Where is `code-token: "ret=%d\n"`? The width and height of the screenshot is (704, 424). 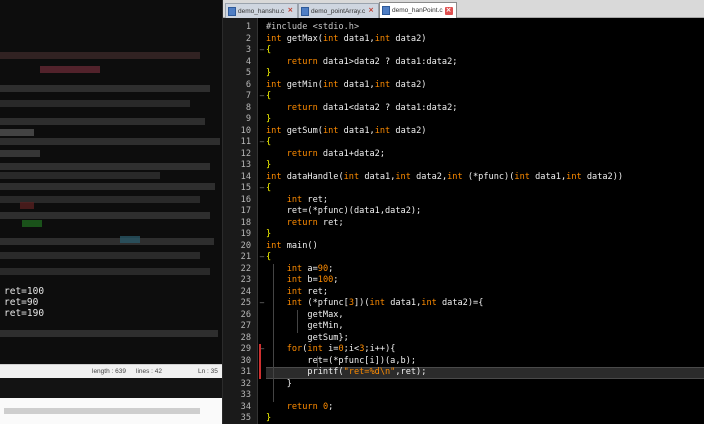 code-token: "ret=%d\n" is located at coordinates (369, 372).